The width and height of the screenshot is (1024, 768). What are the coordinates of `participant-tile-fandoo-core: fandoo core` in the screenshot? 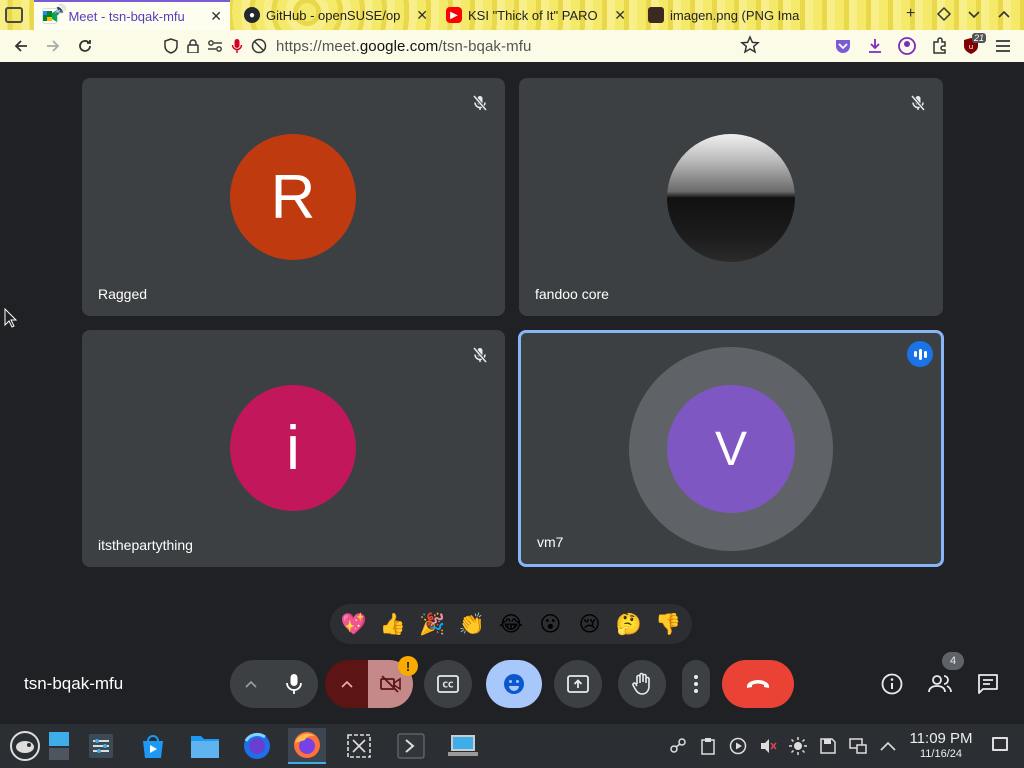 It's located at (731, 197).